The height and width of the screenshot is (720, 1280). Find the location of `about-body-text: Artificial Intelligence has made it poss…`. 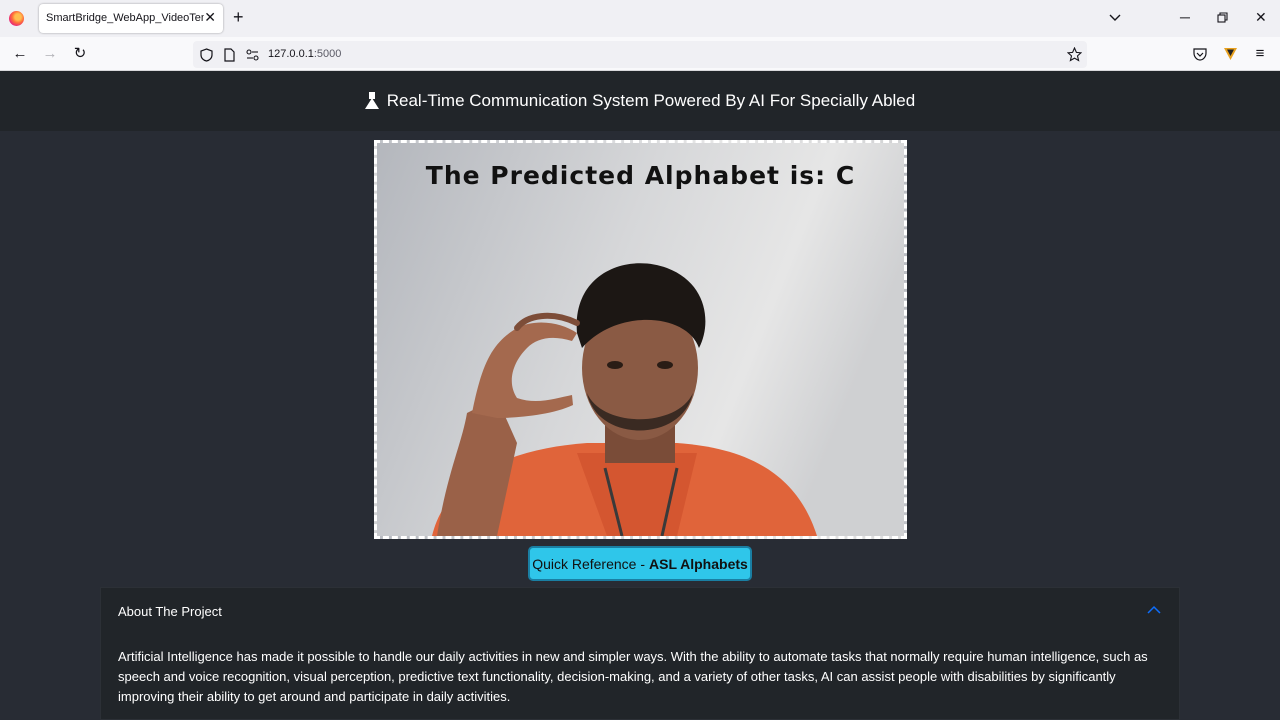

about-body-text: Artificial Intelligence has made it poss… is located at coordinates (633, 676).